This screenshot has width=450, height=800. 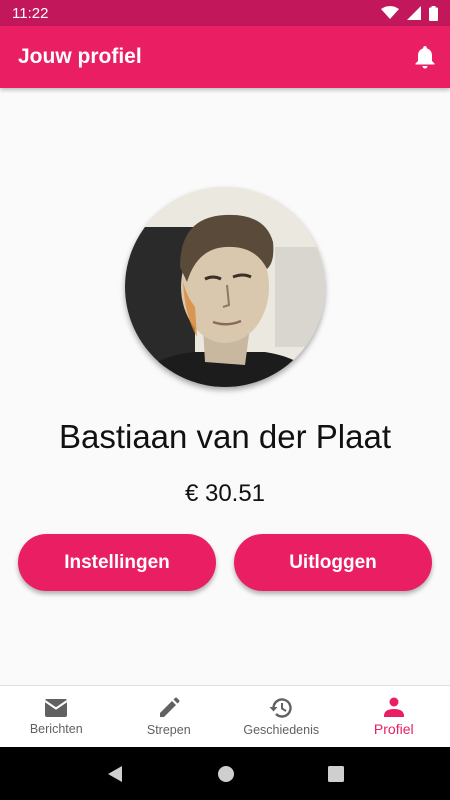 What do you see at coordinates (335, 773) in the screenshot?
I see `recents-icon` at bounding box center [335, 773].